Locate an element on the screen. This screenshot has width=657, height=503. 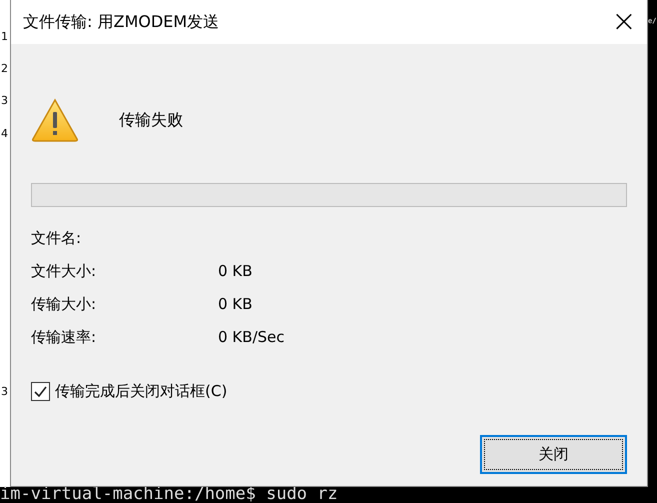
close-button: × is located at coordinates (624, 22).